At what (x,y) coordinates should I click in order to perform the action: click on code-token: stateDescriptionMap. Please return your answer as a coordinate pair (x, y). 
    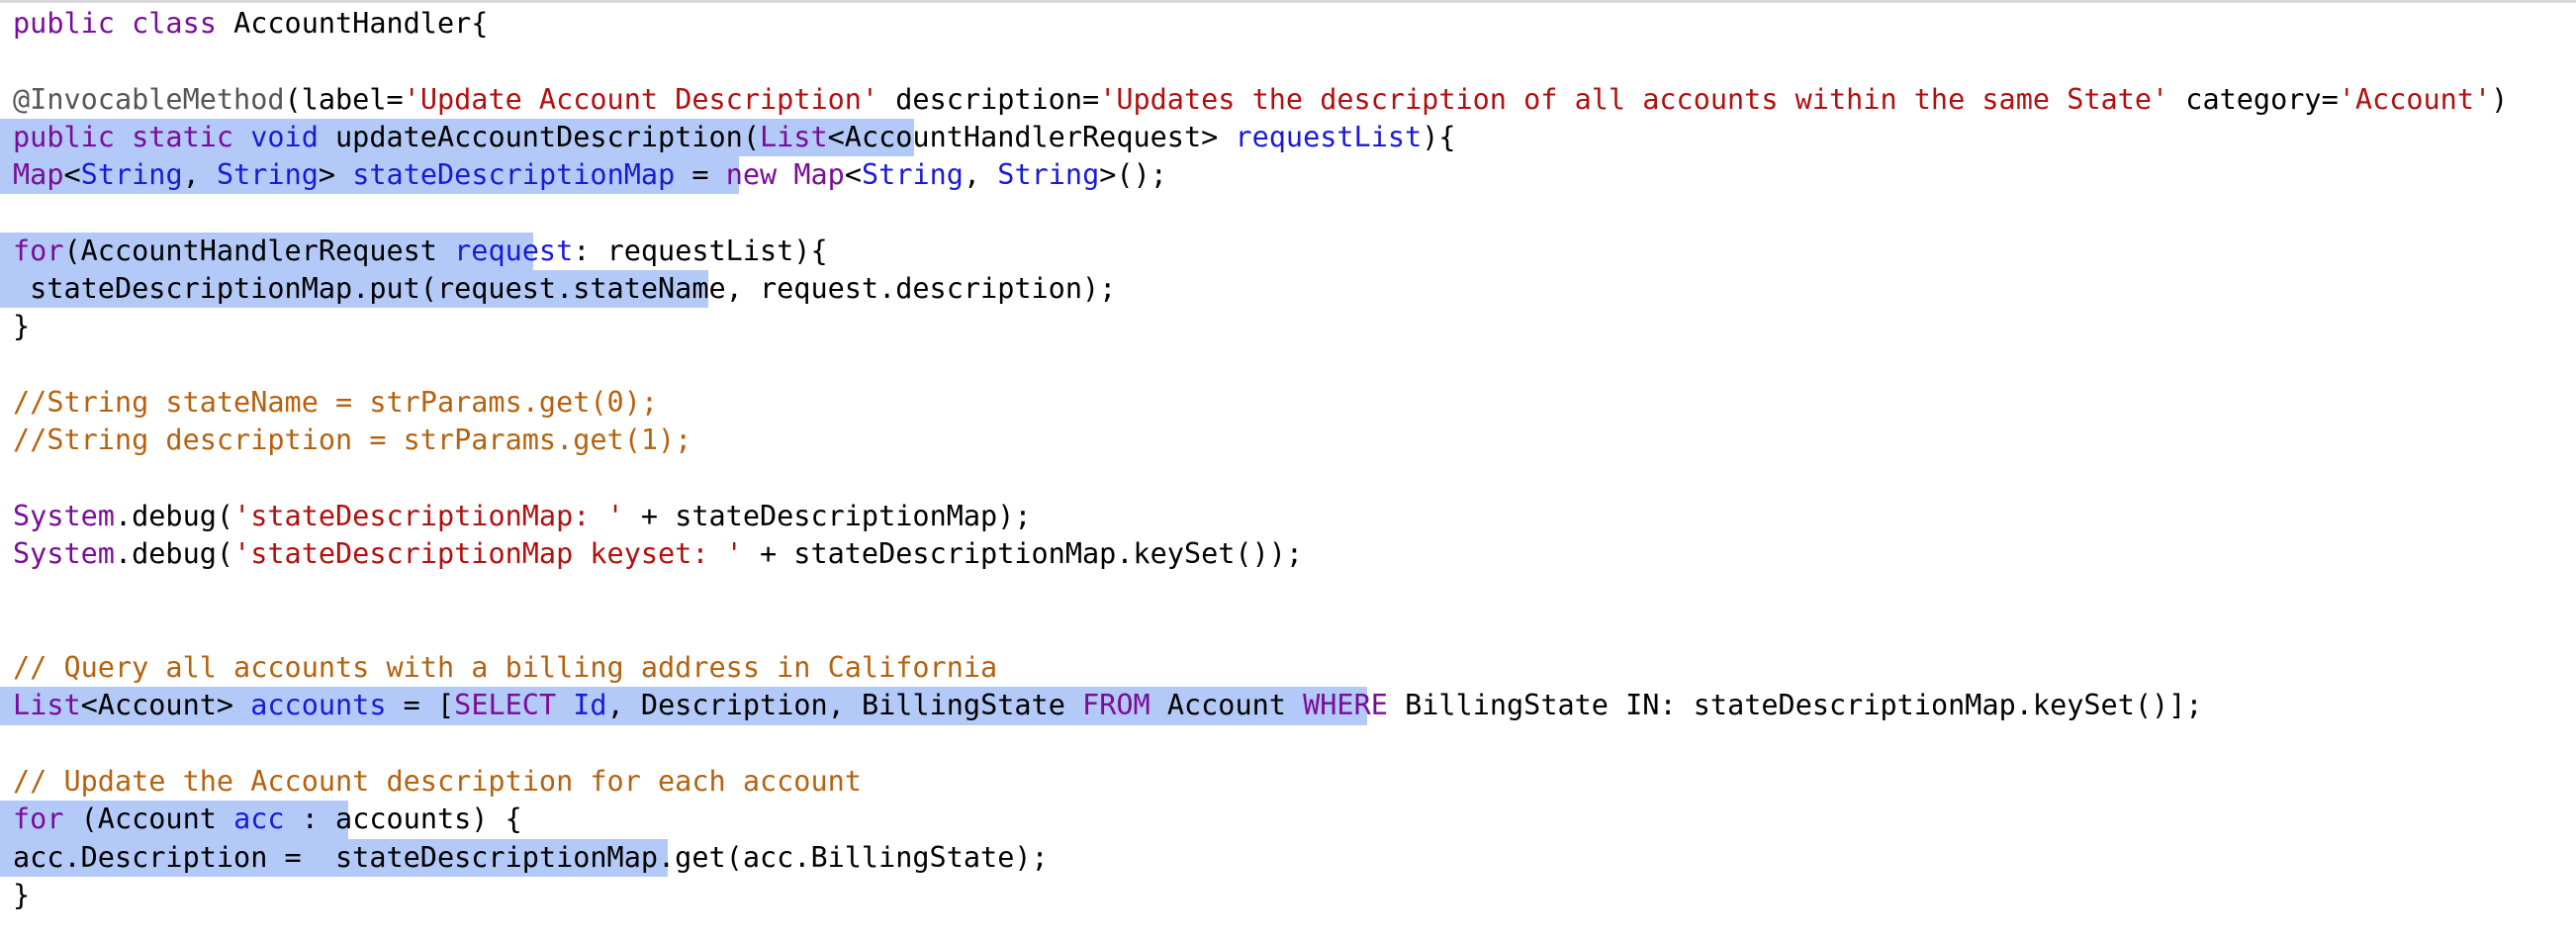
    Looking at the image, I should click on (514, 175).